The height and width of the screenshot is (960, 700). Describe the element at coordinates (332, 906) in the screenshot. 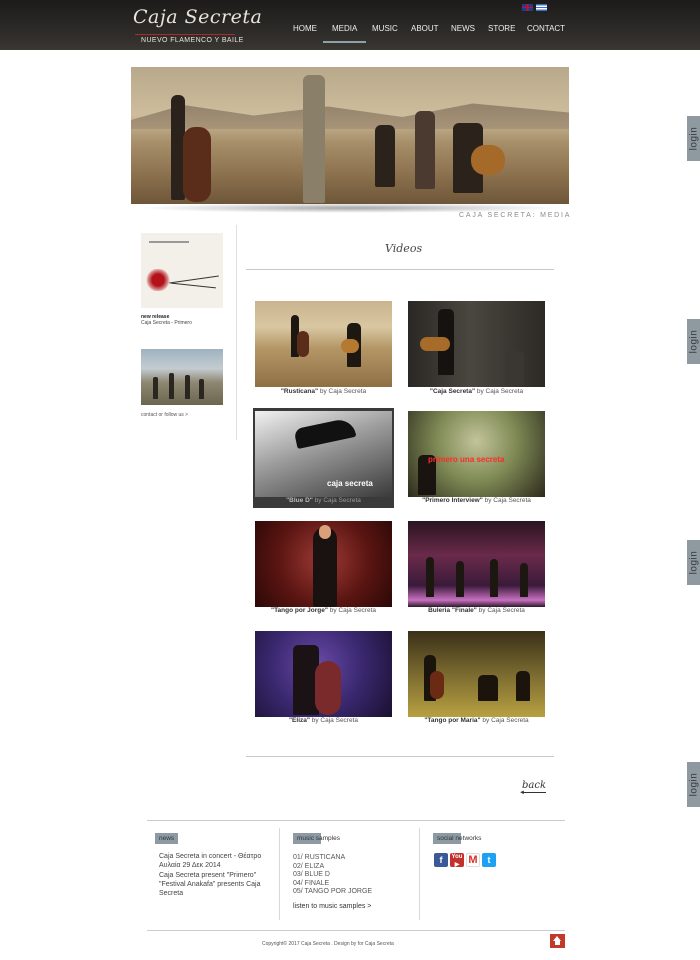

I see `listen-samples-link: listen to music samples >` at that location.